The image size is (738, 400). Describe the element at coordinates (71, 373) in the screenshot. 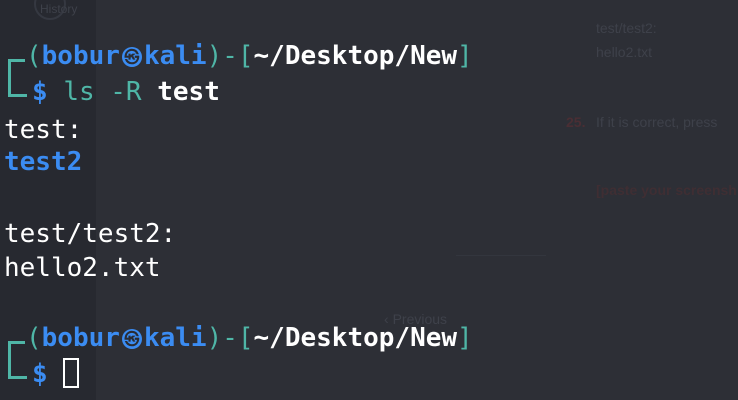

I see `text-cursor` at that location.